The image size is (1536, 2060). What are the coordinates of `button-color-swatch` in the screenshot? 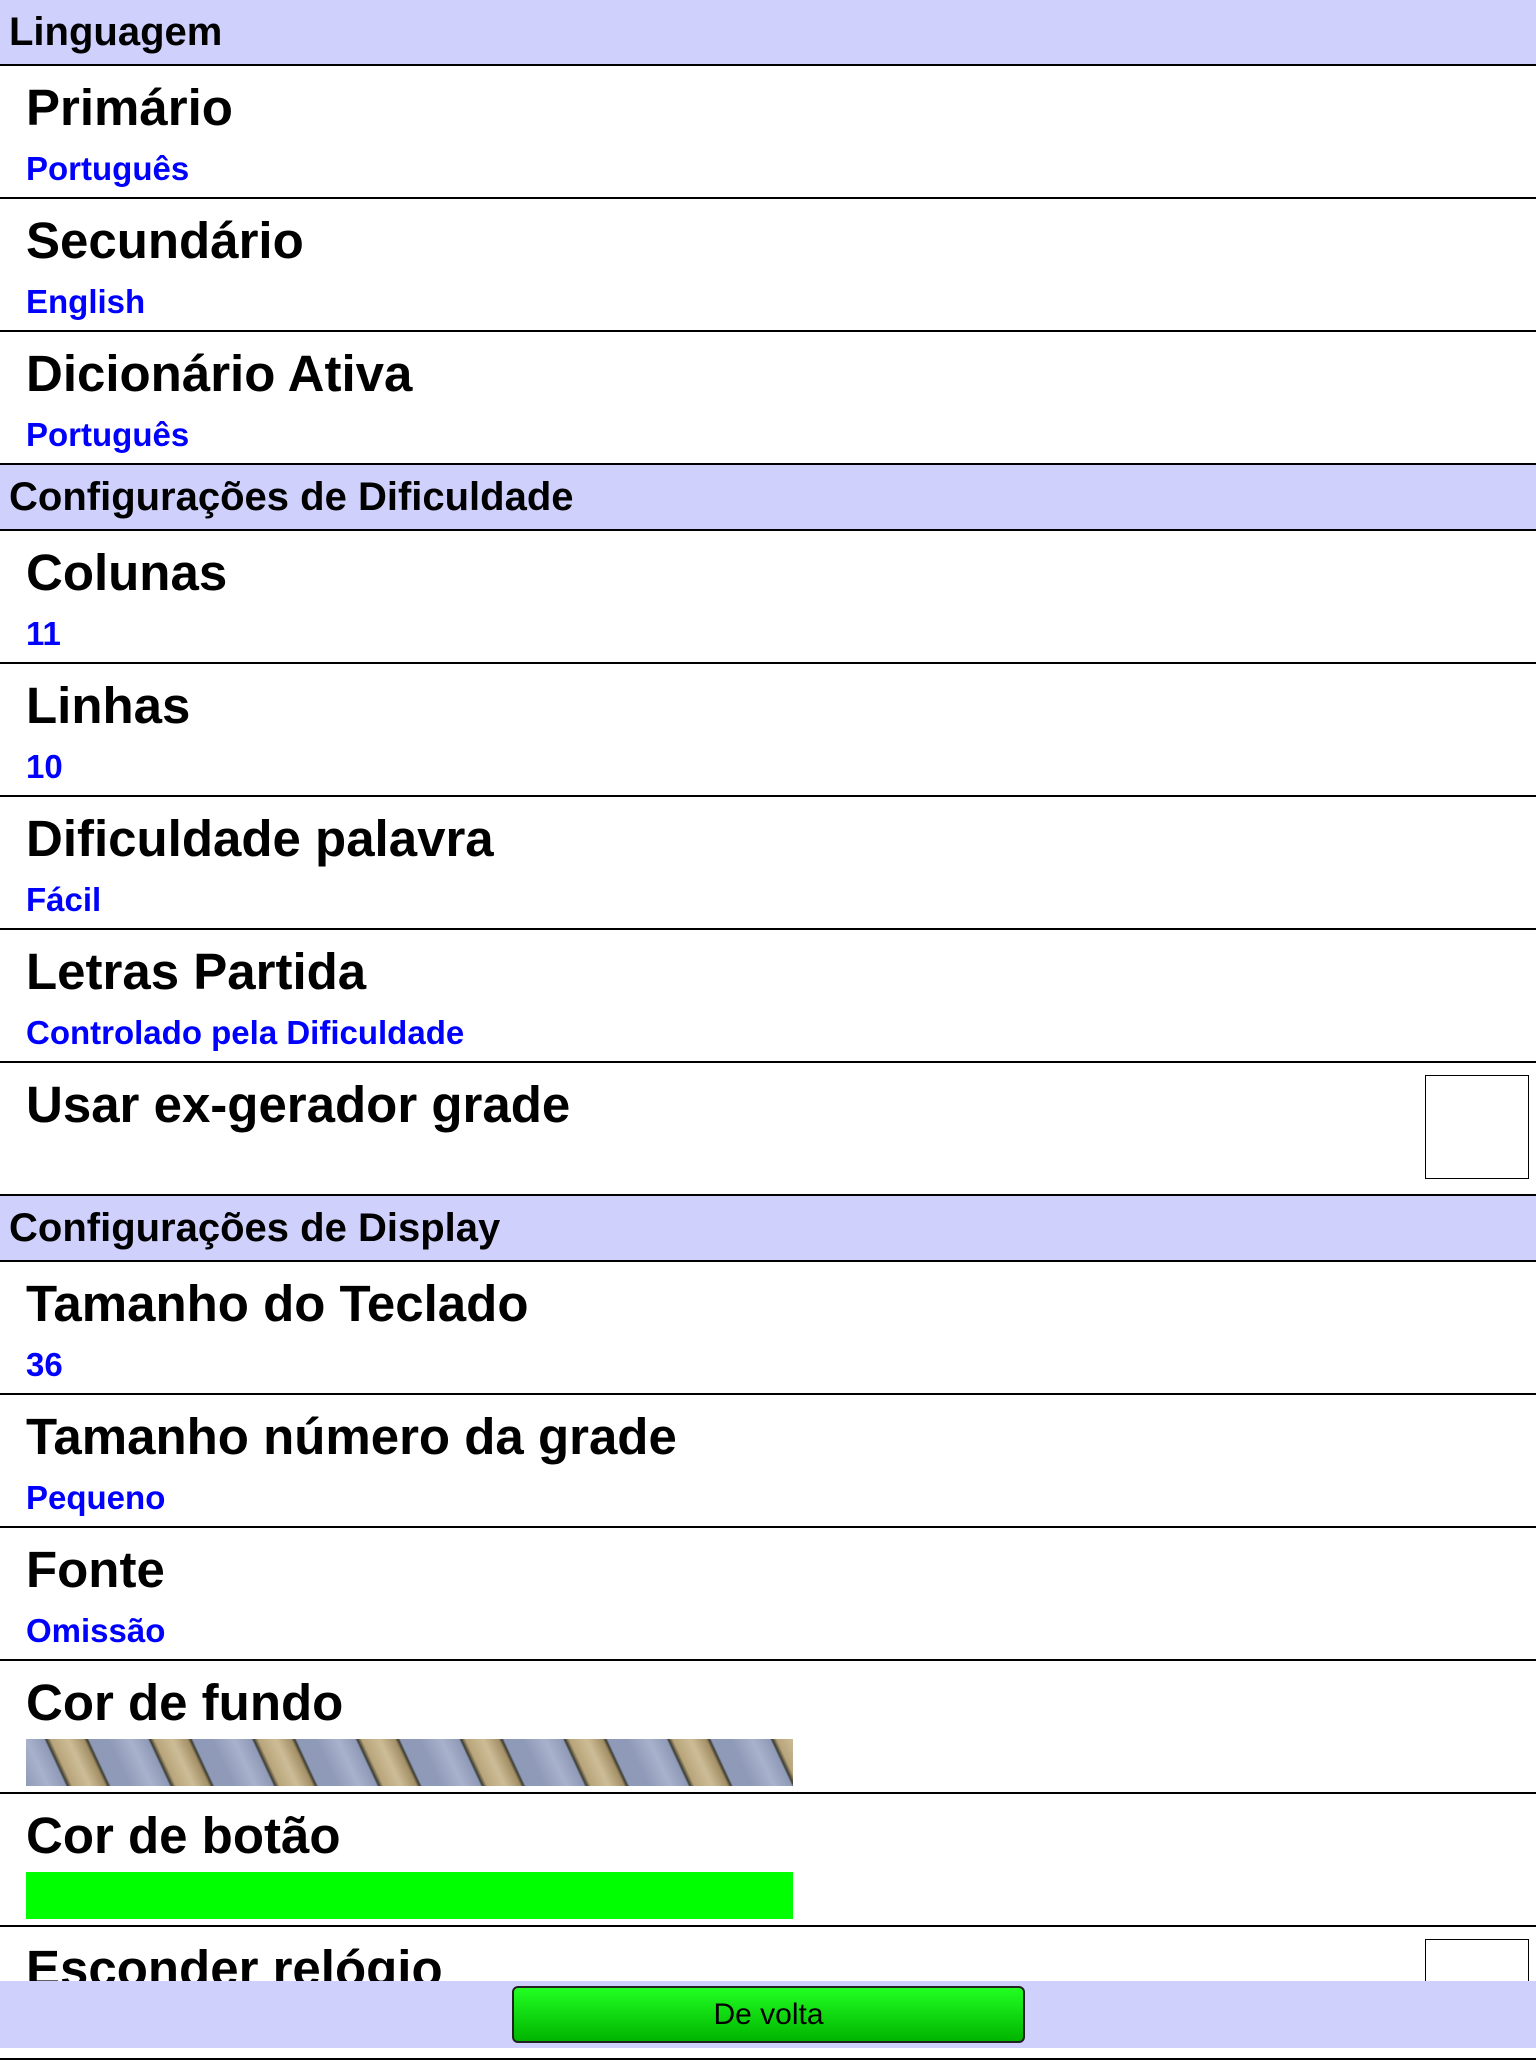 It's located at (409, 1895).